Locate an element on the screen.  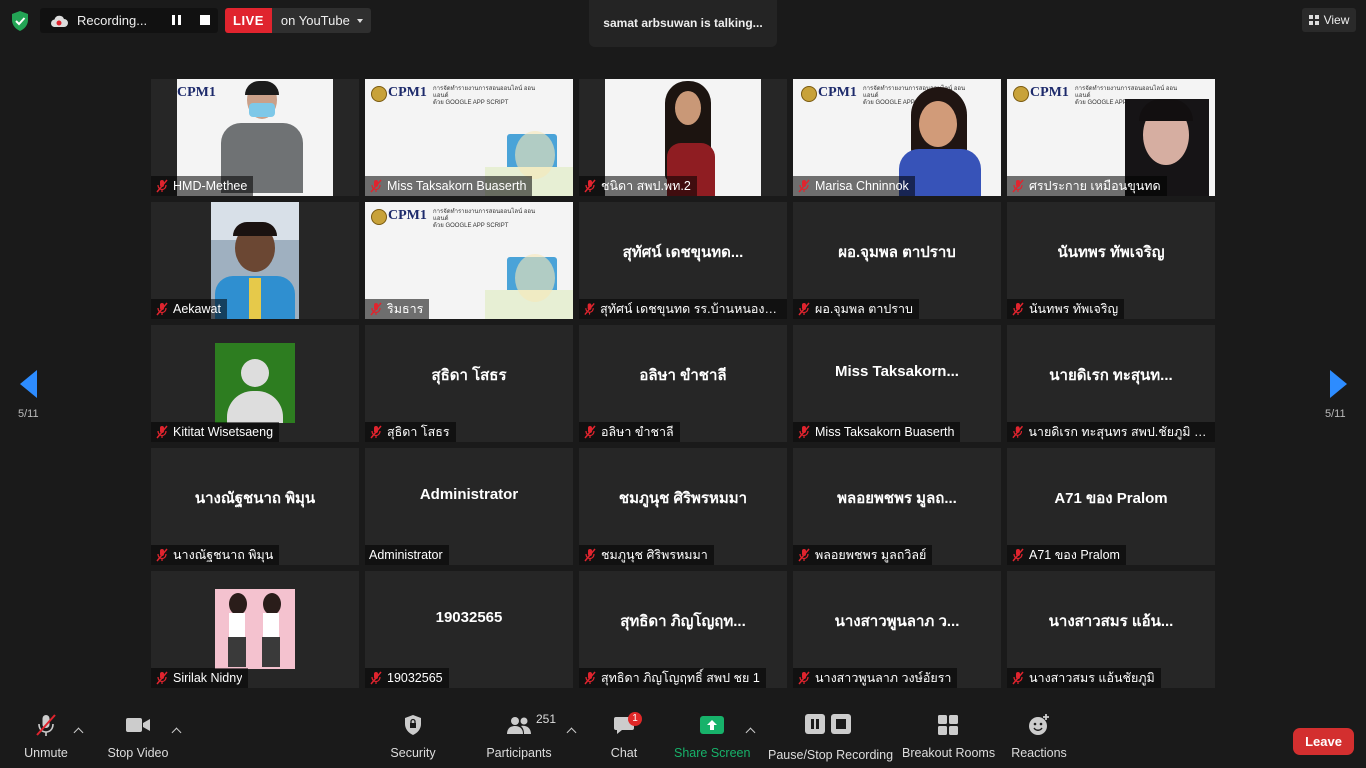
participant-name: ชนิดา สพป.พท.2 is located at coordinates (646, 186).